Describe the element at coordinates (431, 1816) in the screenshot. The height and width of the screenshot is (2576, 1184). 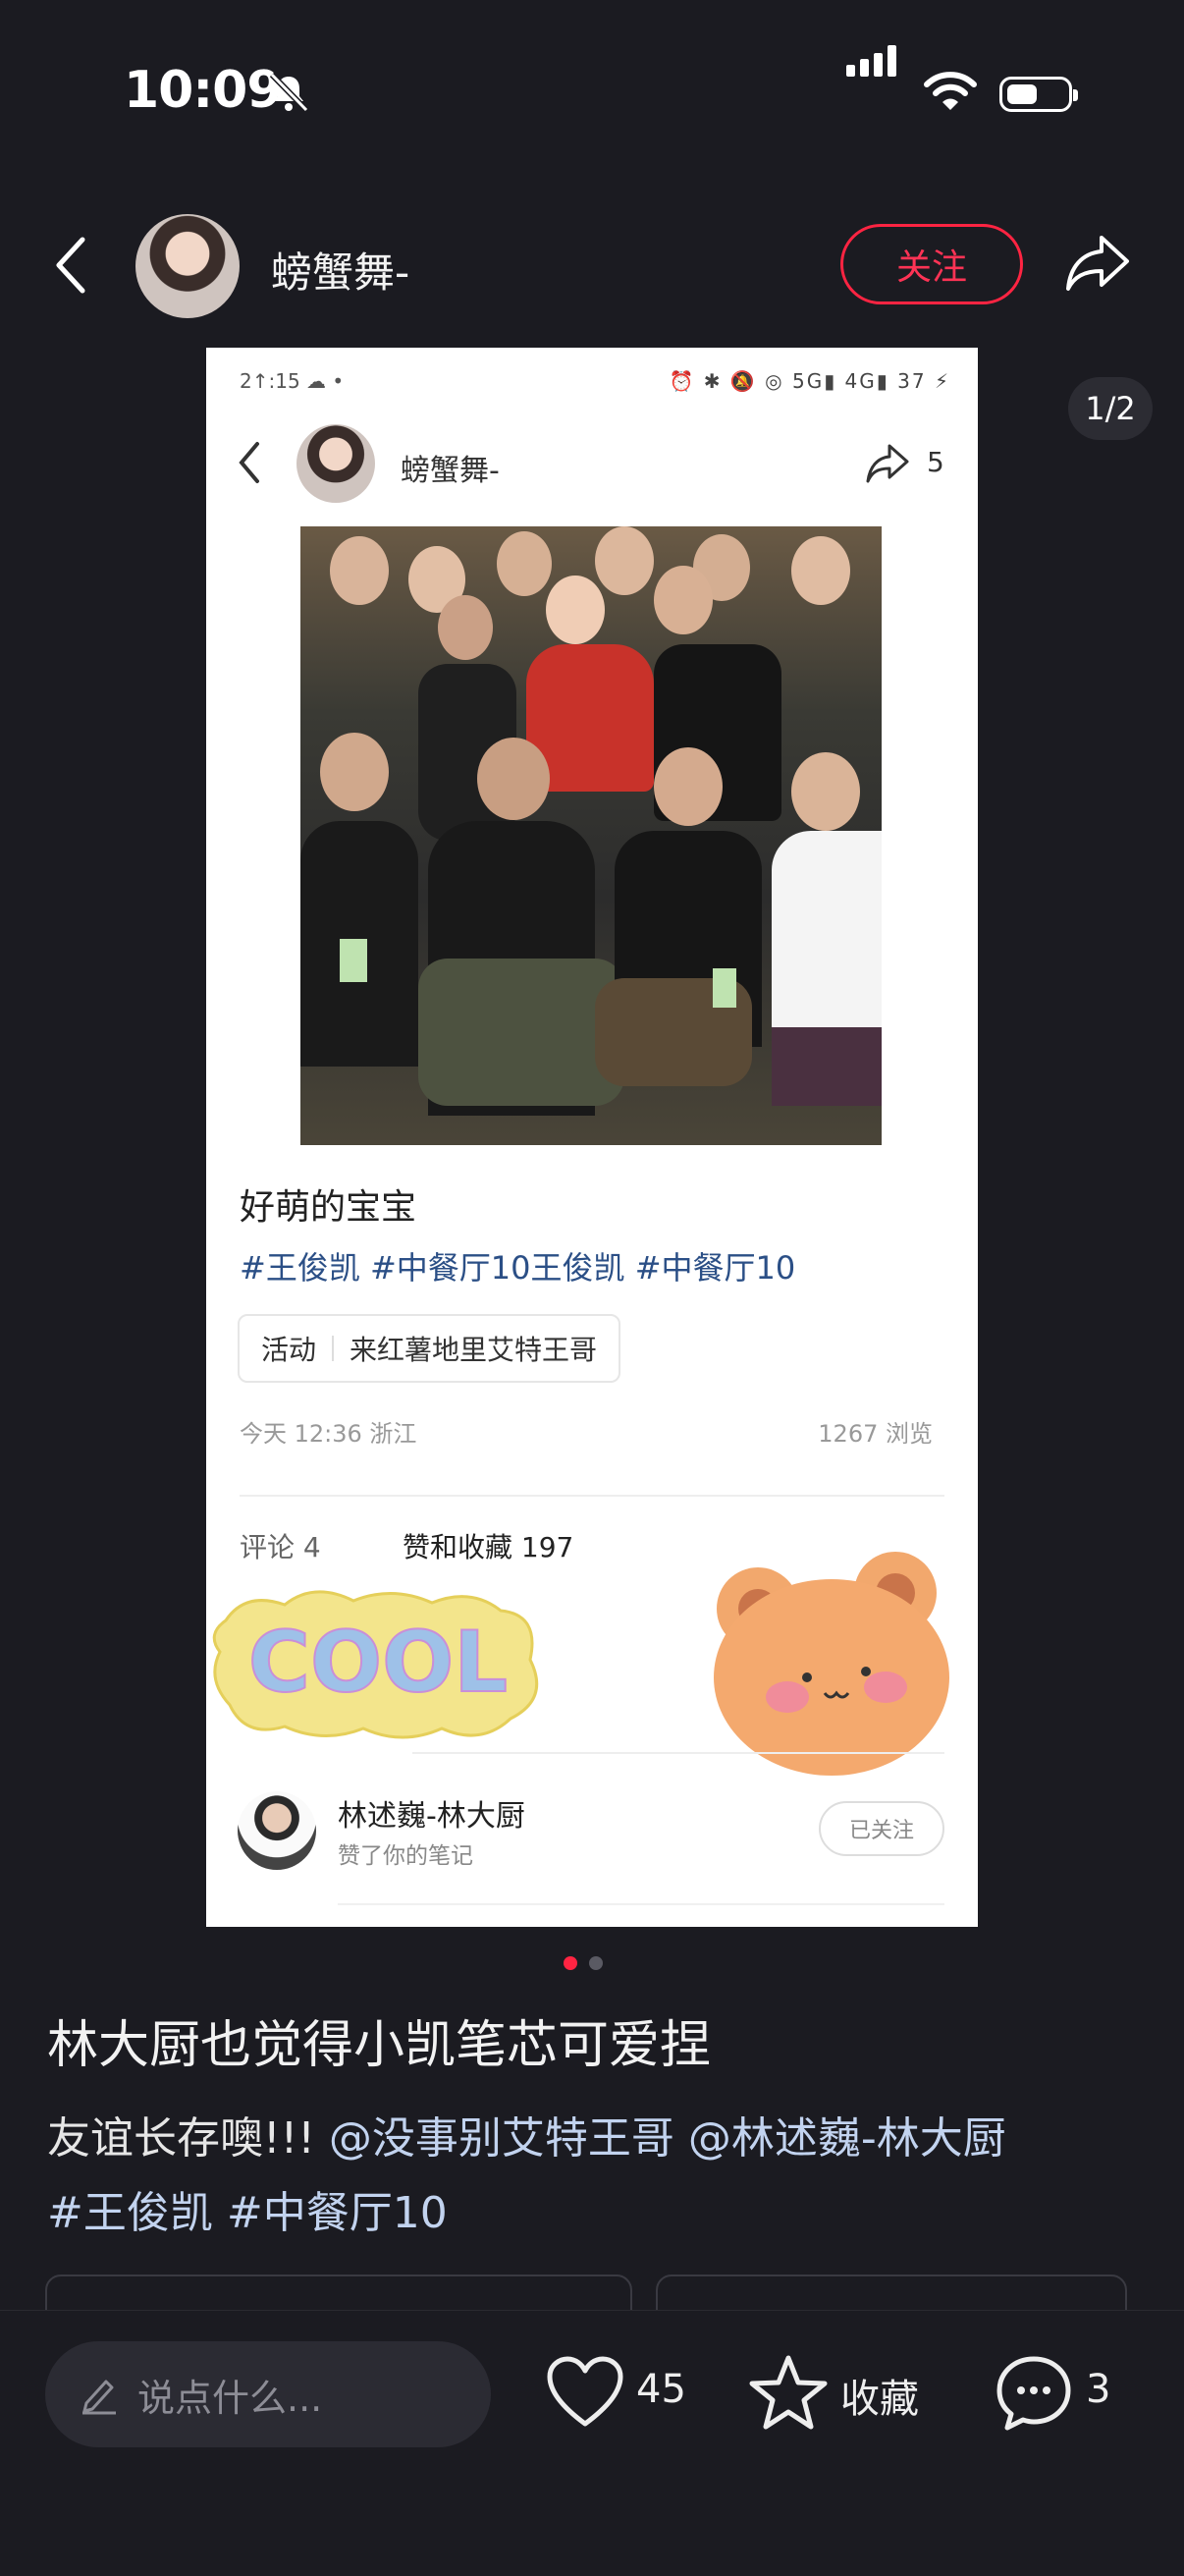
I see `notification-name: 林述巍-林大厨` at that location.